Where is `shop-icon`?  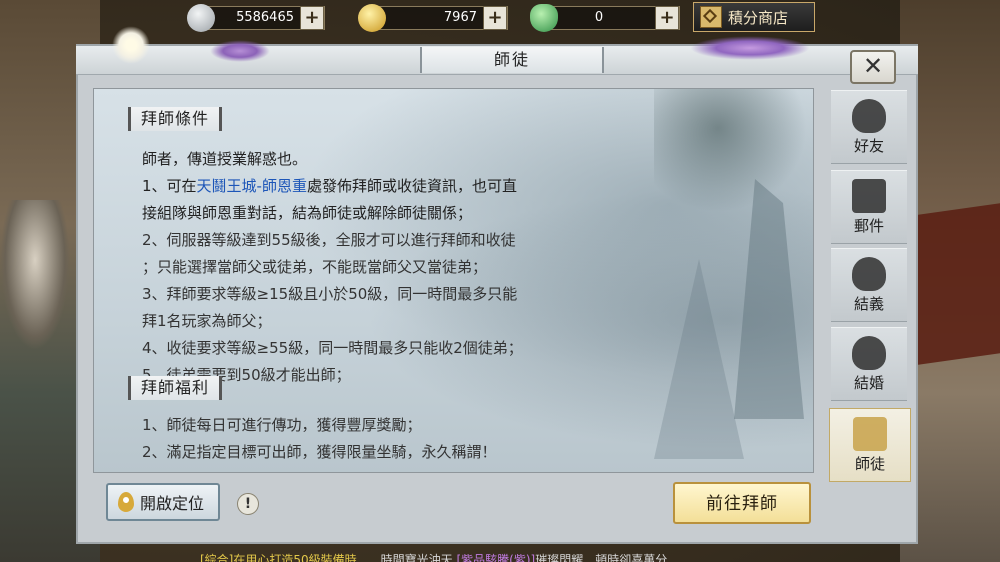 shop-icon is located at coordinates (711, 17).